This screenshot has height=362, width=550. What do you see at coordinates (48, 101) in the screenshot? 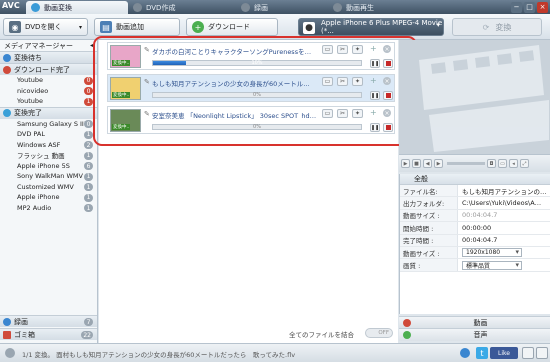
I see `sidebar-item: Youtube 1` at bounding box center [48, 101].